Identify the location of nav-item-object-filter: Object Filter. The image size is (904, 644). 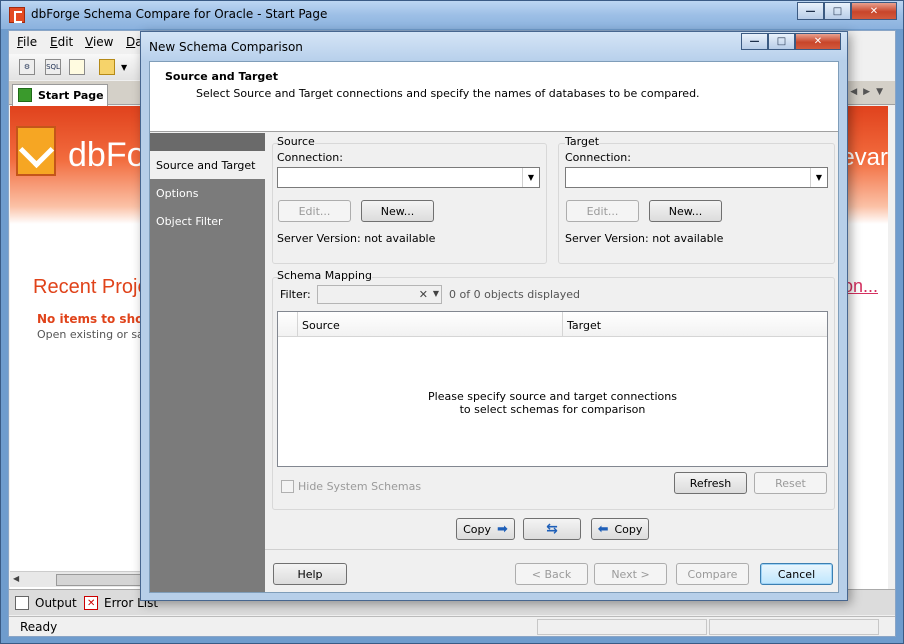
(207, 221).